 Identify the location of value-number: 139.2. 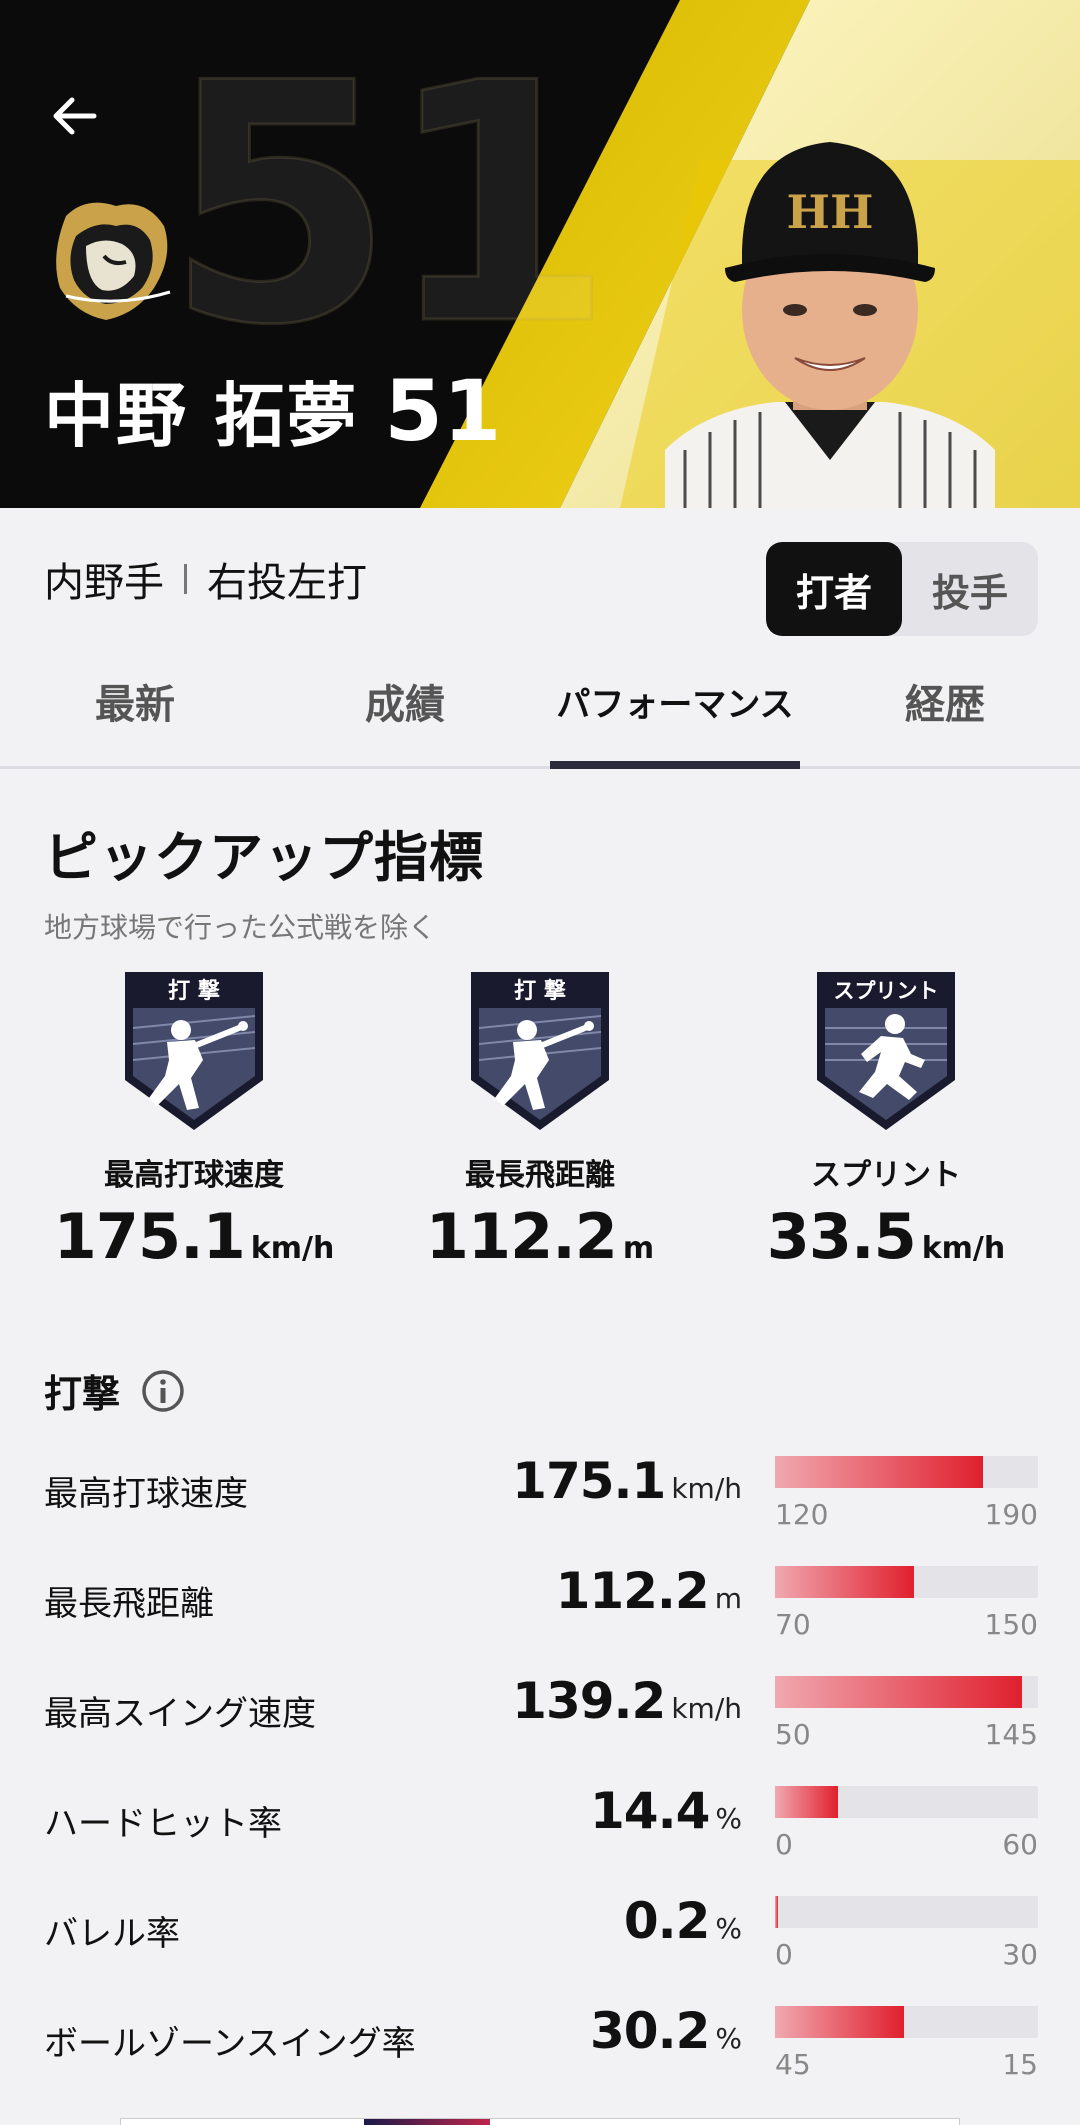
(589, 1701).